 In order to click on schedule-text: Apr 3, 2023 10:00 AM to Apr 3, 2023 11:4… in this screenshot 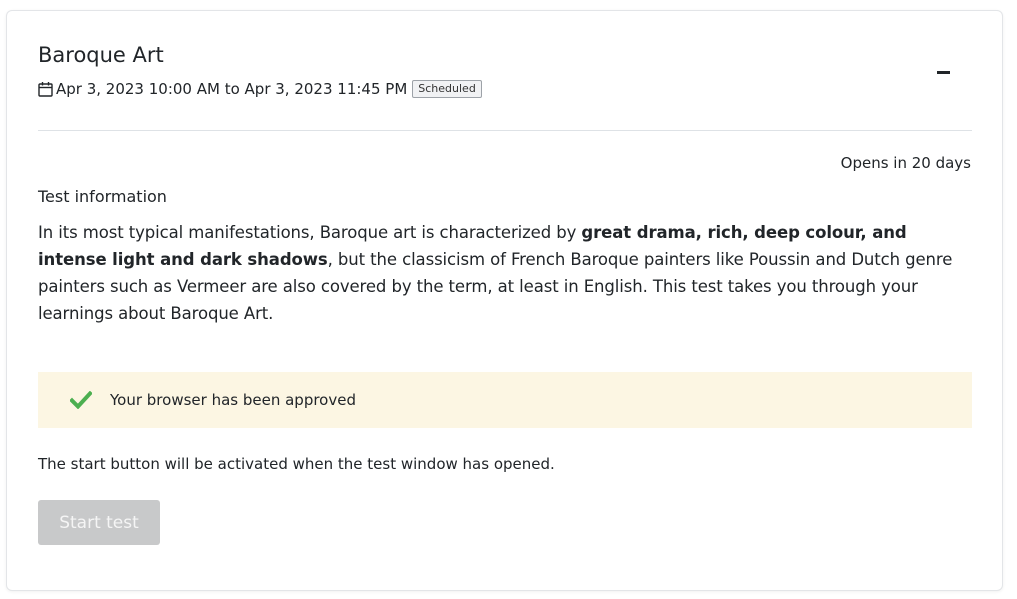, I will do `click(232, 89)`.